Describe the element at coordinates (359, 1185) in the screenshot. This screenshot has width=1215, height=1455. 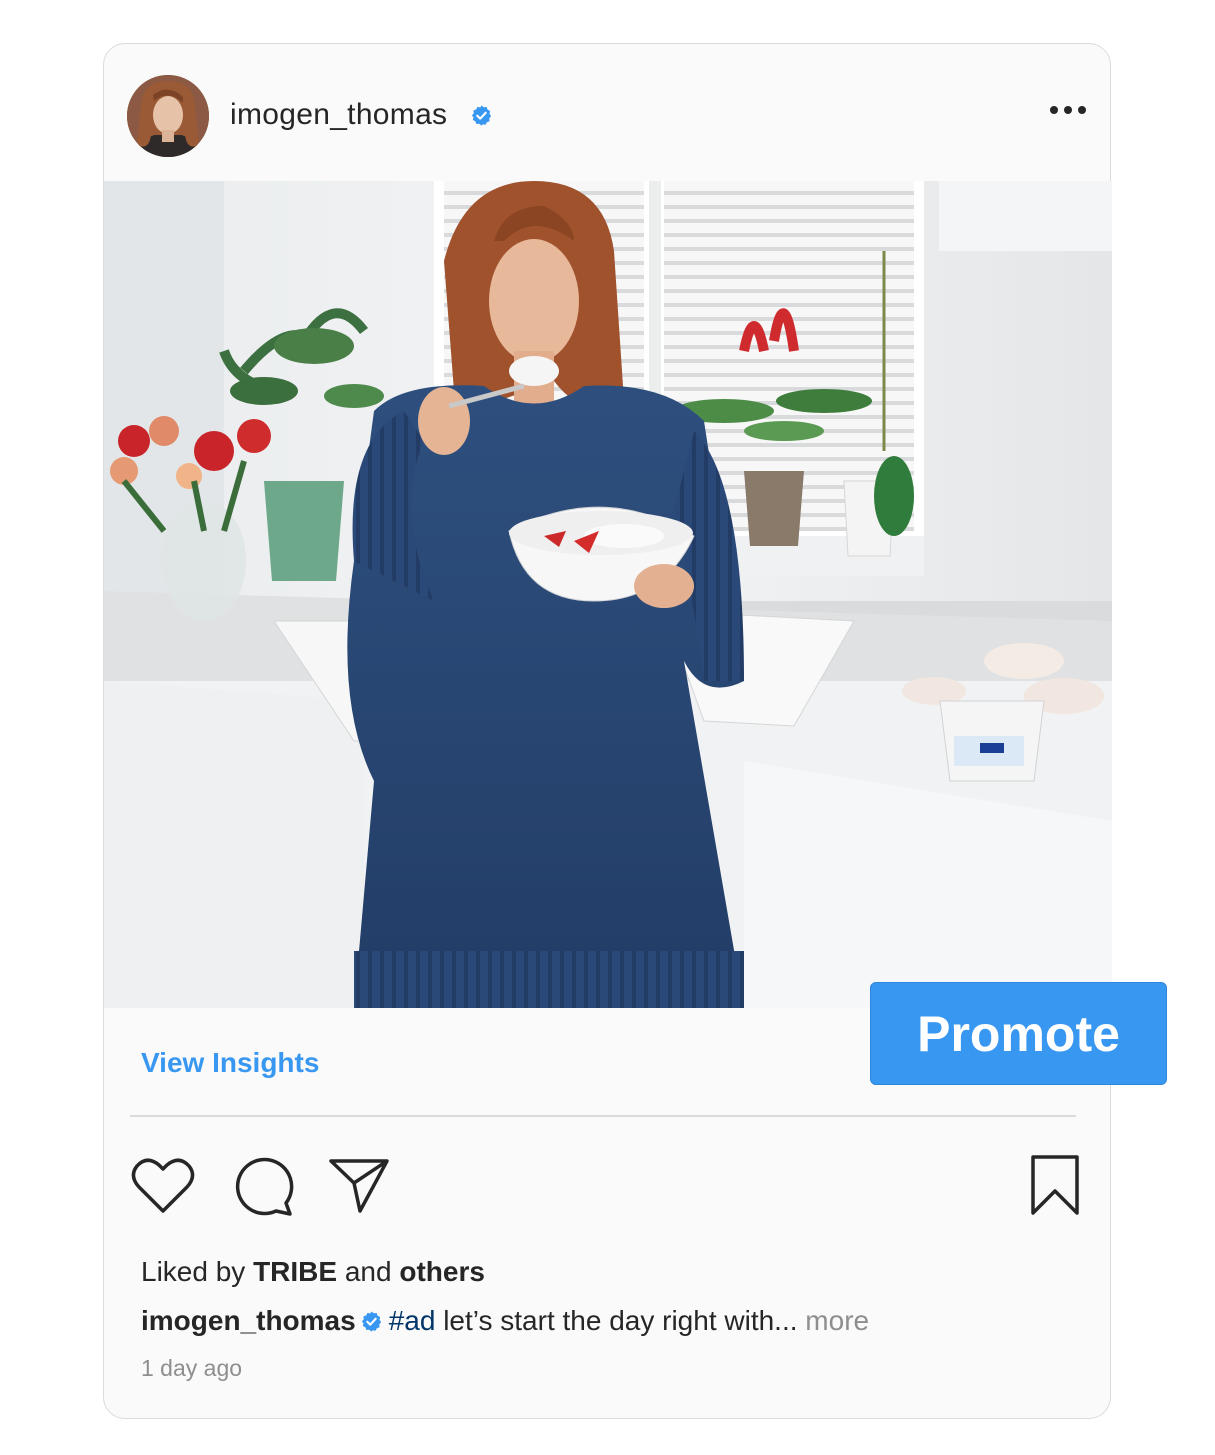
I see `share-icon` at that location.